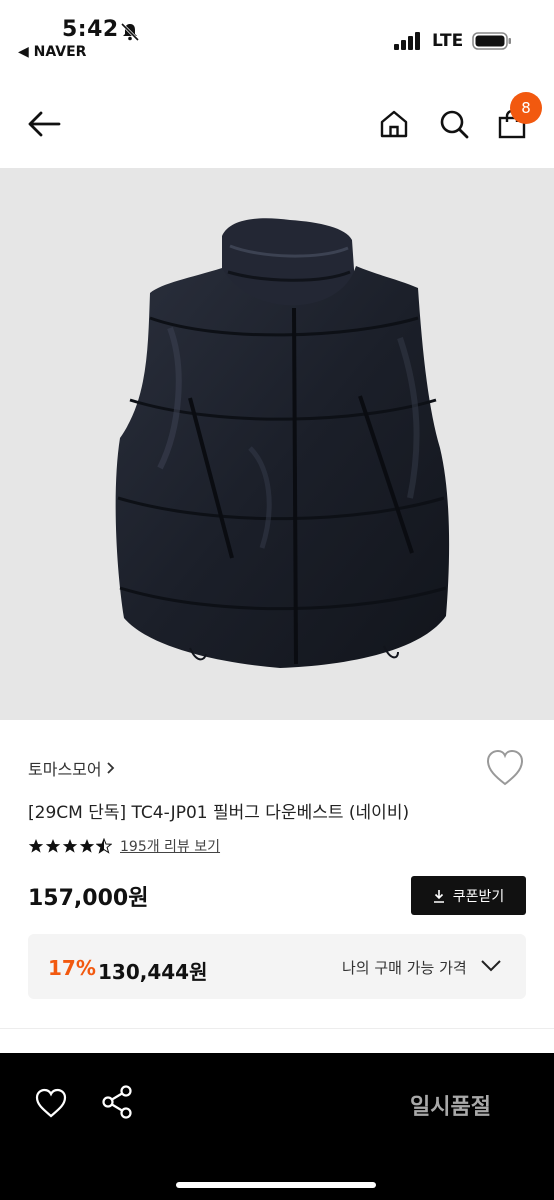 This screenshot has width=554, height=1200. What do you see at coordinates (478, 896) in the screenshot?
I see `coupon-label: 쿠폰받기` at bounding box center [478, 896].